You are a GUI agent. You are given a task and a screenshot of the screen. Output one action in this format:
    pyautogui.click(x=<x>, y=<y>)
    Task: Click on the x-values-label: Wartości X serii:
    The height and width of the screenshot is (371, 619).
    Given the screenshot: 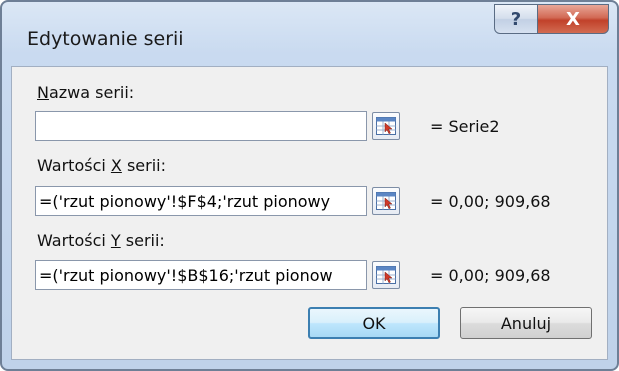 What is the action you would take?
    pyautogui.click(x=101, y=165)
    